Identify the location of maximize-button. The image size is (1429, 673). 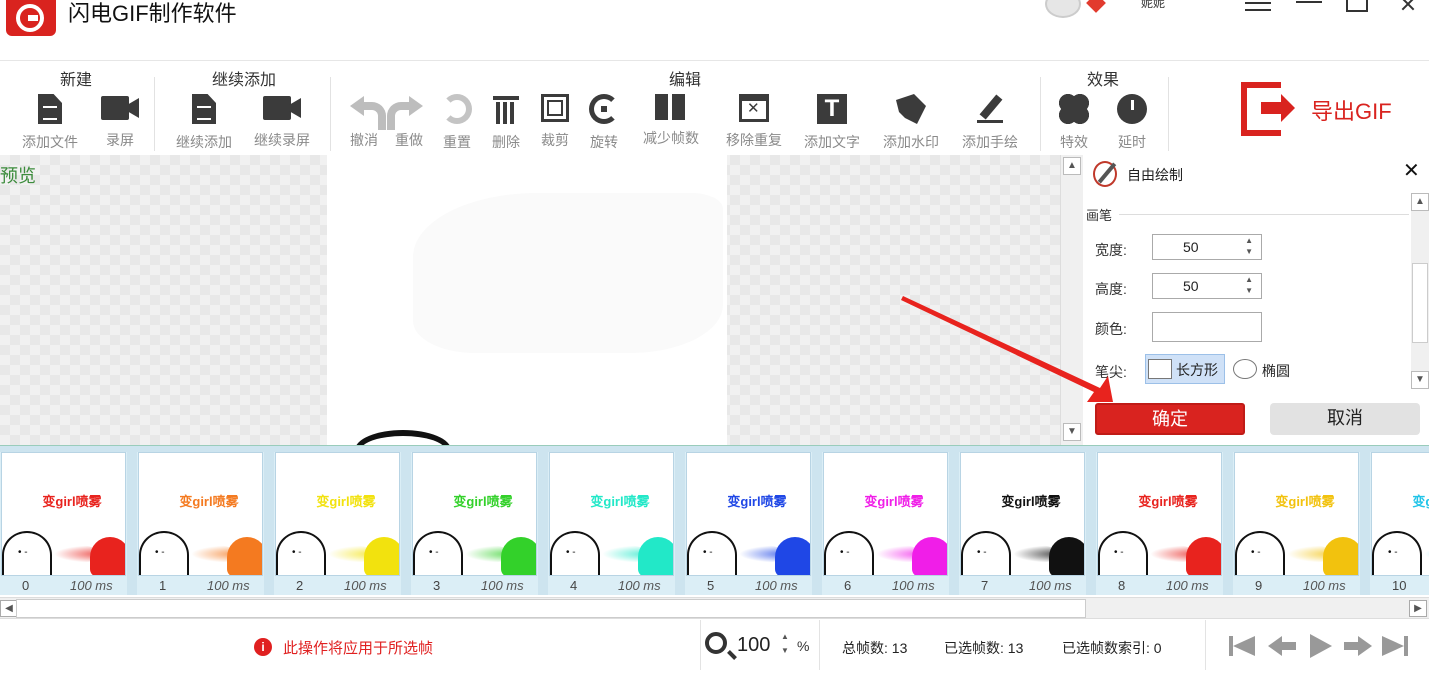
(1357, 6).